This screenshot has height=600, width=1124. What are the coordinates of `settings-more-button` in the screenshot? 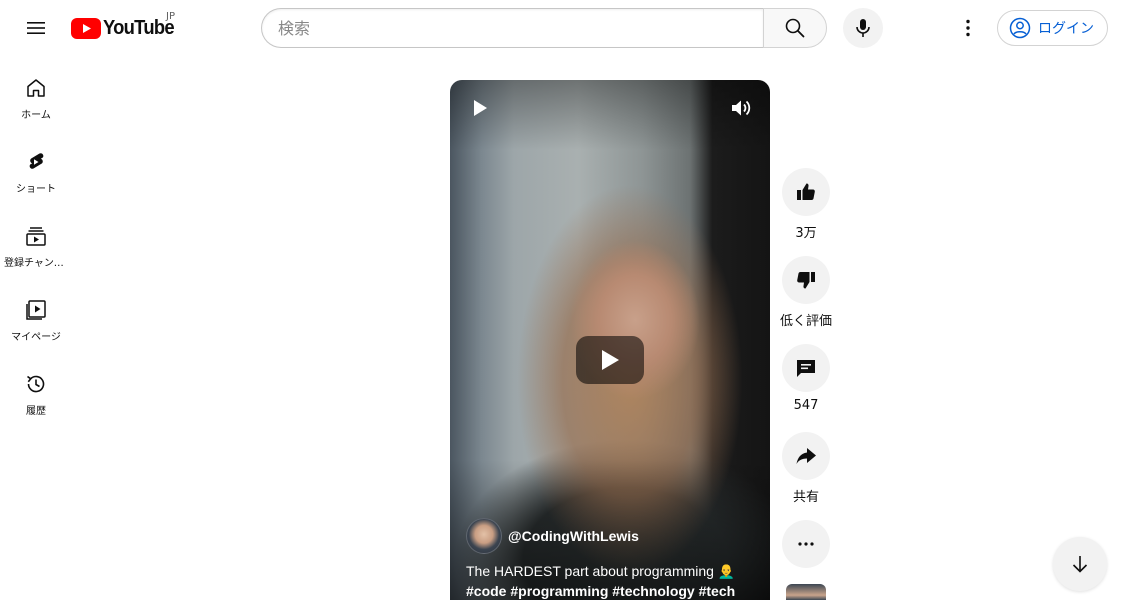 It's located at (968, 28).